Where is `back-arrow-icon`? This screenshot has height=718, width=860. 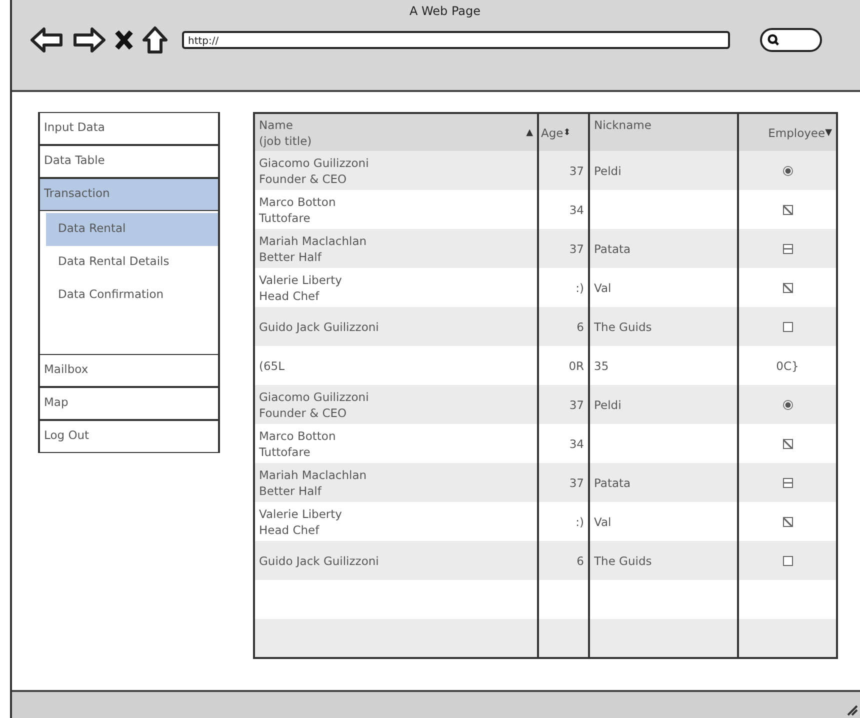
back-arrow-icon is located at coordinates (47, 40).